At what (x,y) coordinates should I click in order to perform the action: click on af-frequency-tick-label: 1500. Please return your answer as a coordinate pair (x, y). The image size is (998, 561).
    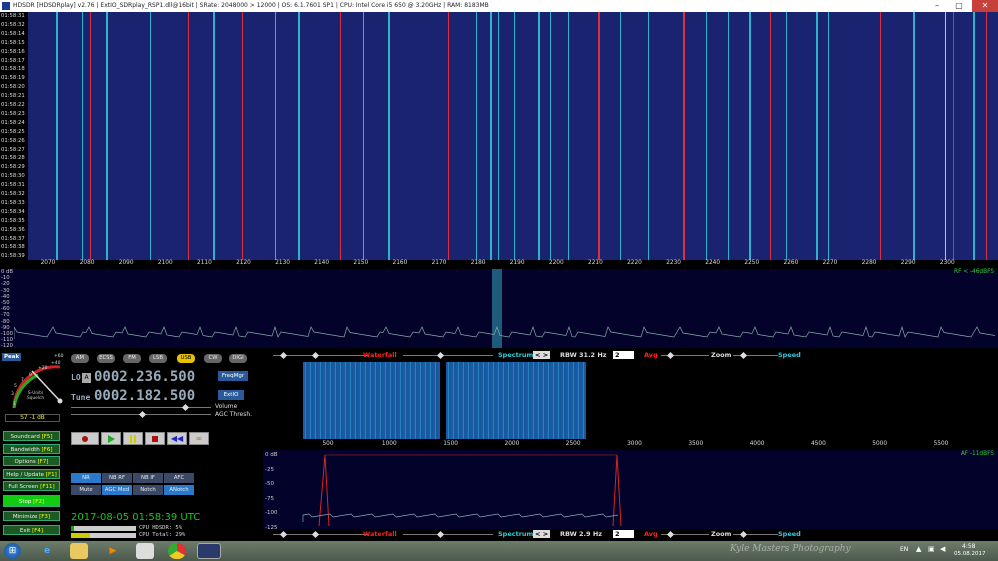
    Looking at the image, I should click on (450, 444).